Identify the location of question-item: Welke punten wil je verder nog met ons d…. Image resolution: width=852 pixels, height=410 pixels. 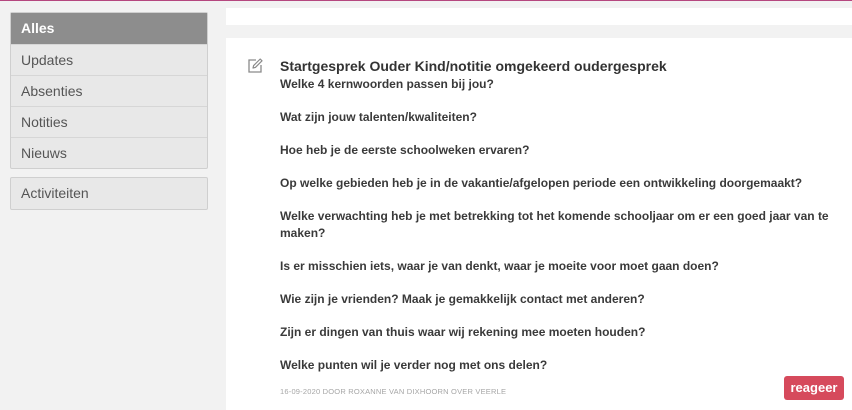
(414, 365).